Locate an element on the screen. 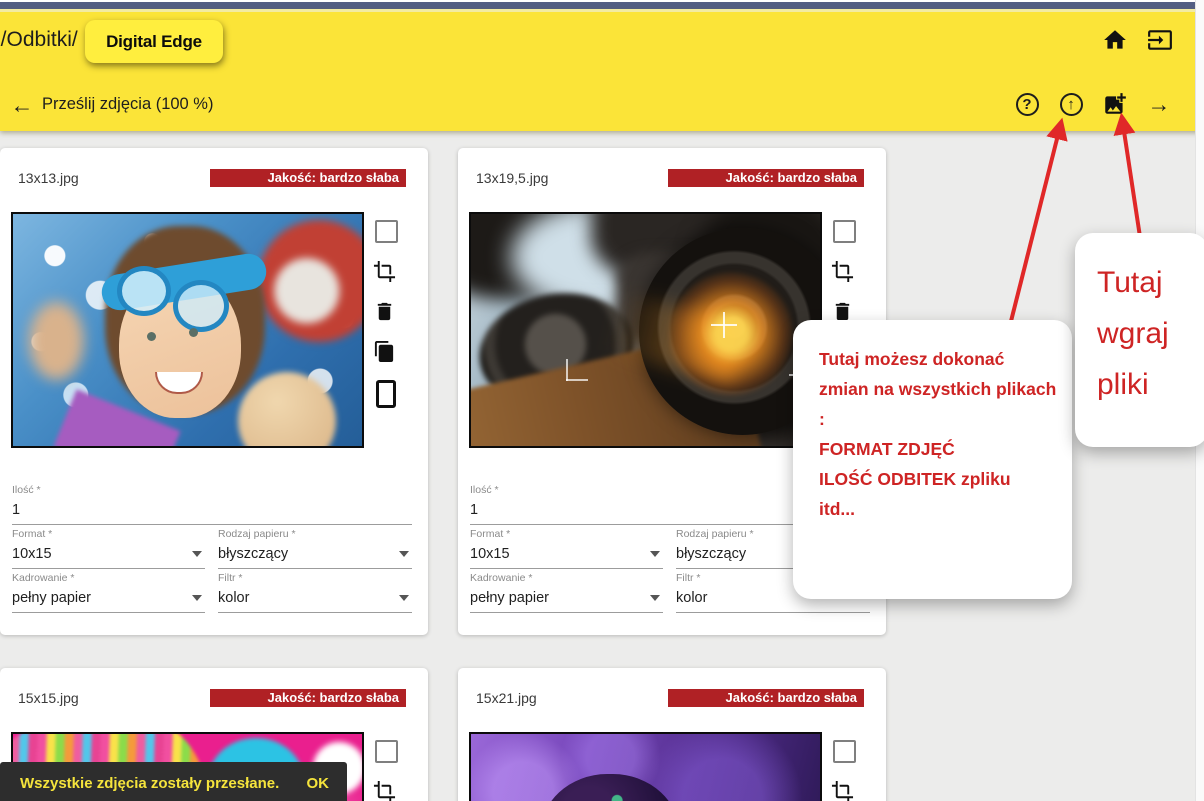 Image resolution: width=1204 pixels, height=801 pixels. head-silhouette-art is located at coordinates (610, 787).